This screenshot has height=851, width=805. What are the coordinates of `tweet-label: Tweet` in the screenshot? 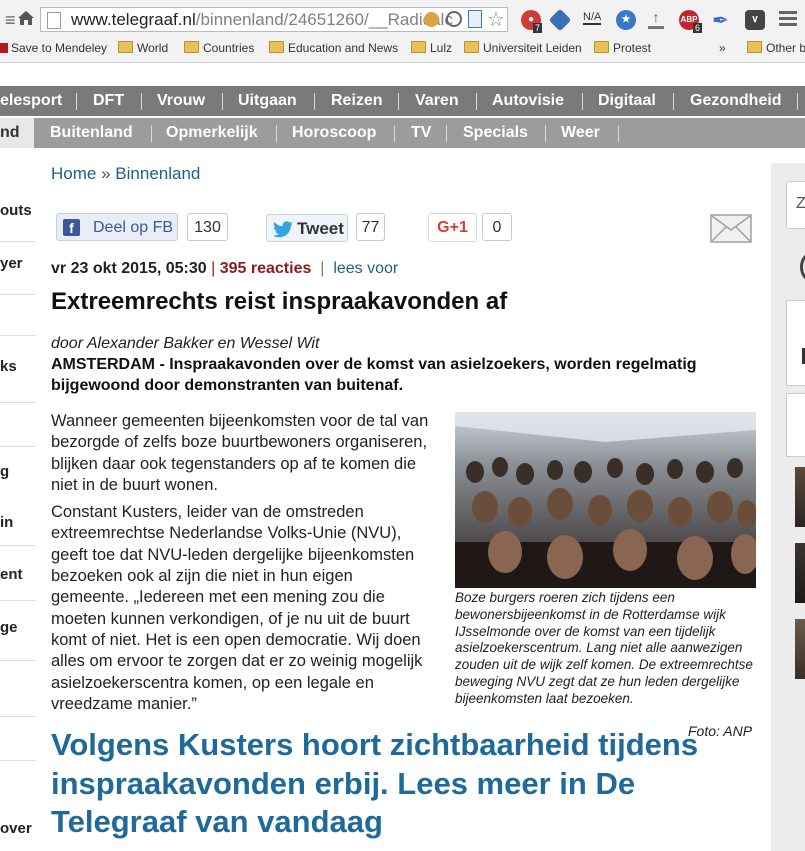 It's located at (320, 228).